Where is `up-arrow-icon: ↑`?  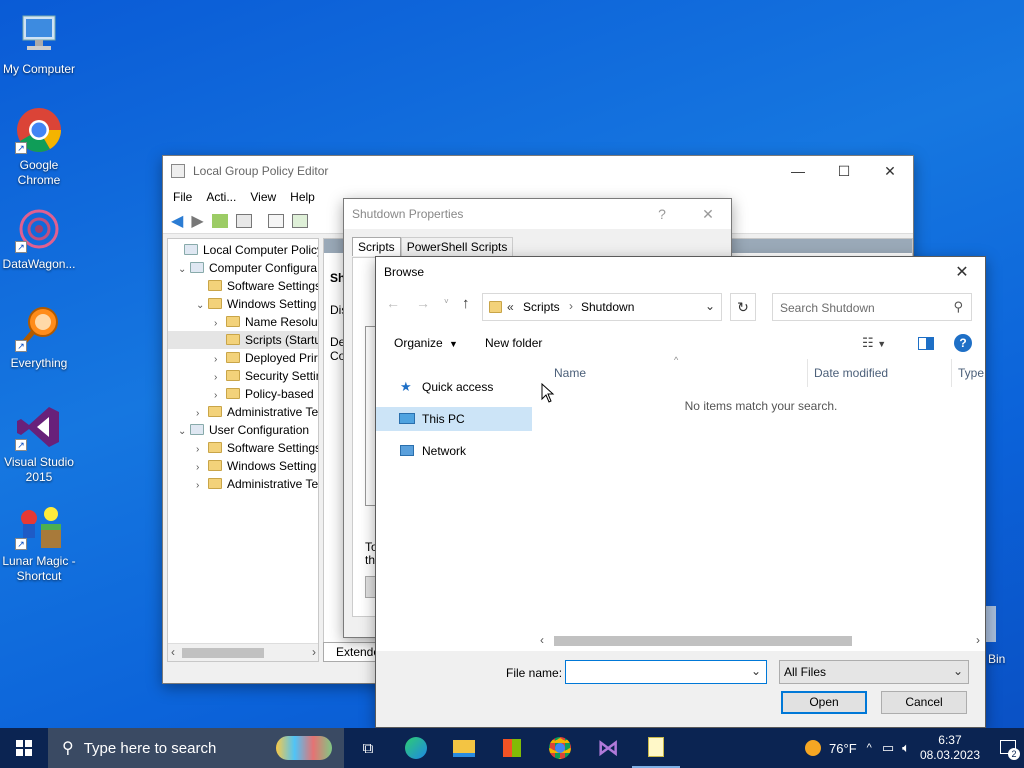
up-arrow-icon: ↑ is located at coordinates (466, 303).